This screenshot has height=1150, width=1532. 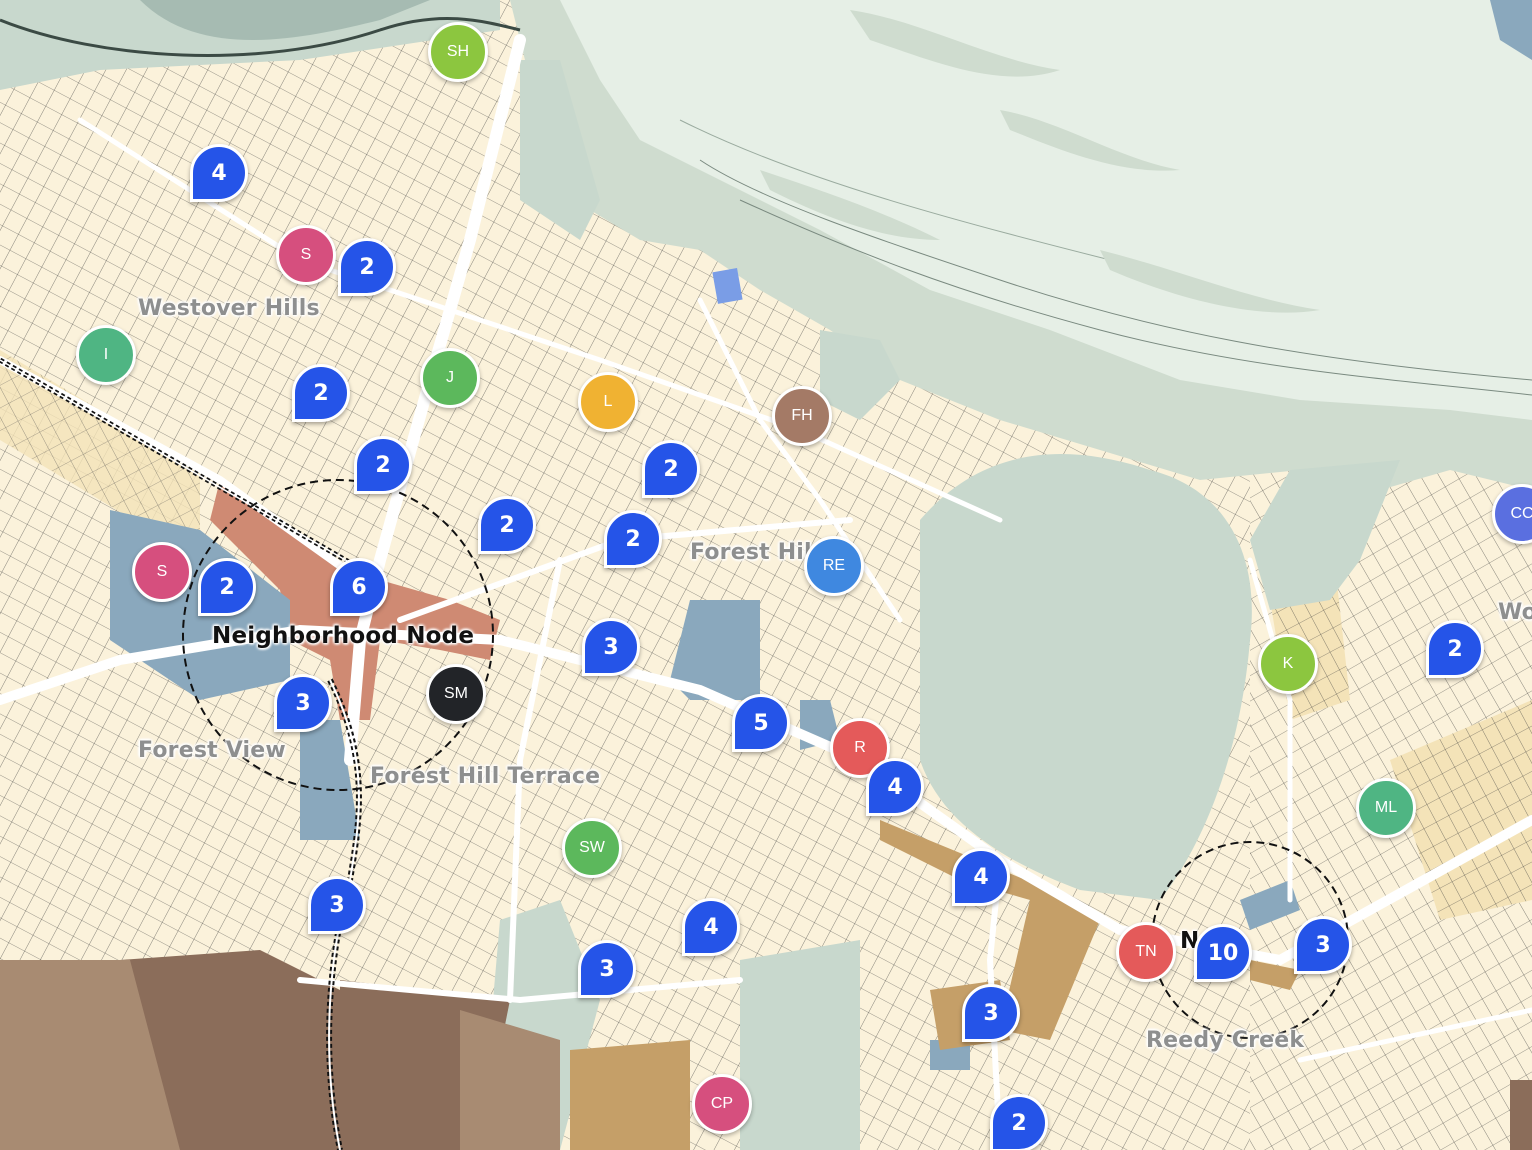 I want to click on poi-label: L, so click(x=608, y=401).